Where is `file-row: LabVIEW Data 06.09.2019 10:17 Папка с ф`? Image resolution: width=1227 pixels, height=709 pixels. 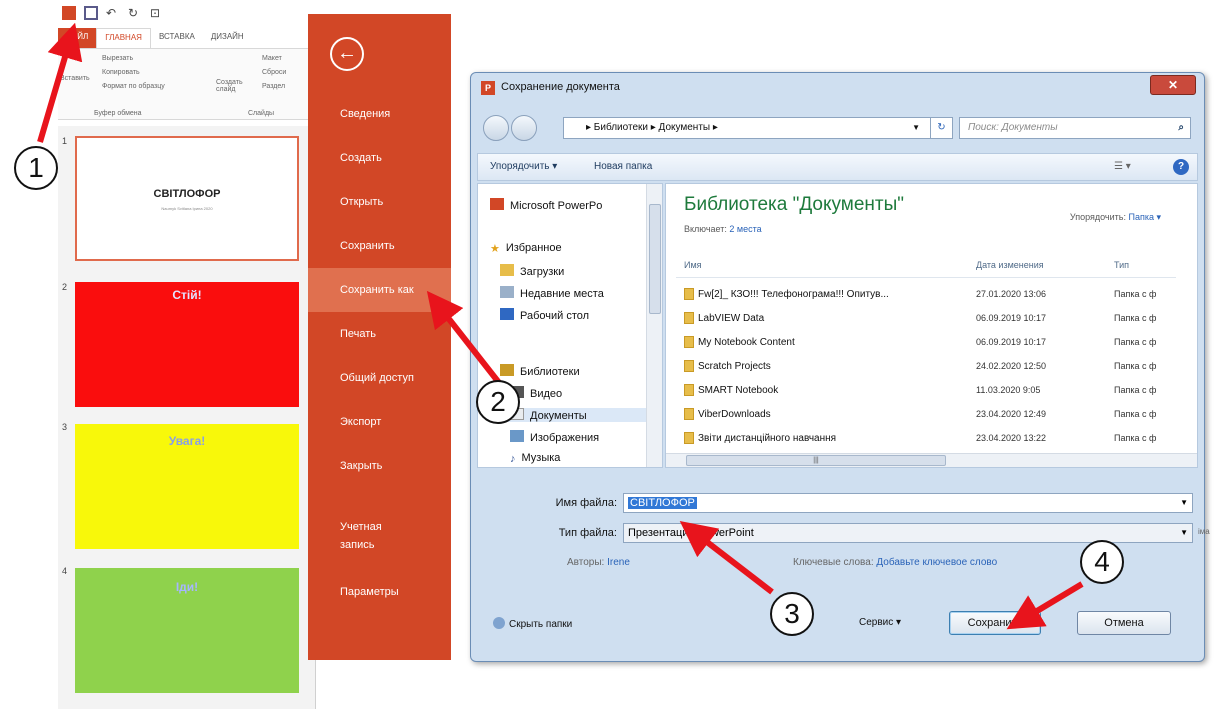 file-row: LabVIEW Data 06.09.2019 10:17 Папка с ф is located at coordinates (926, 319).